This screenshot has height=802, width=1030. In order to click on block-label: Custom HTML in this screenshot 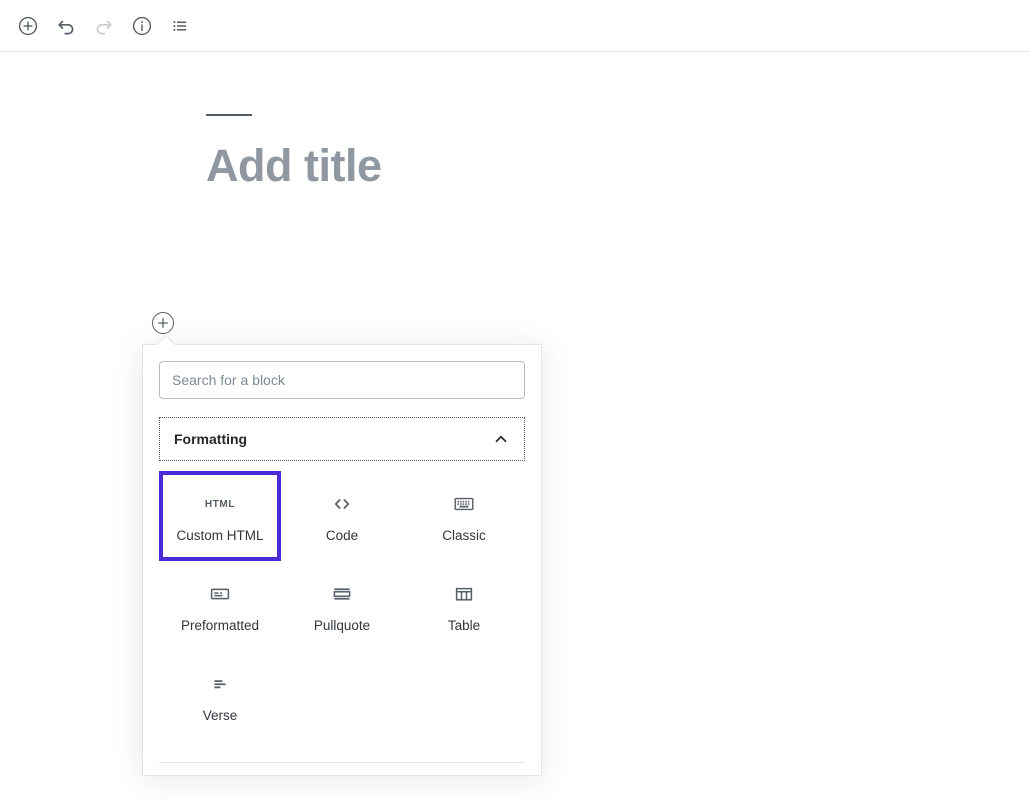, I will do `click(220, 536)`.